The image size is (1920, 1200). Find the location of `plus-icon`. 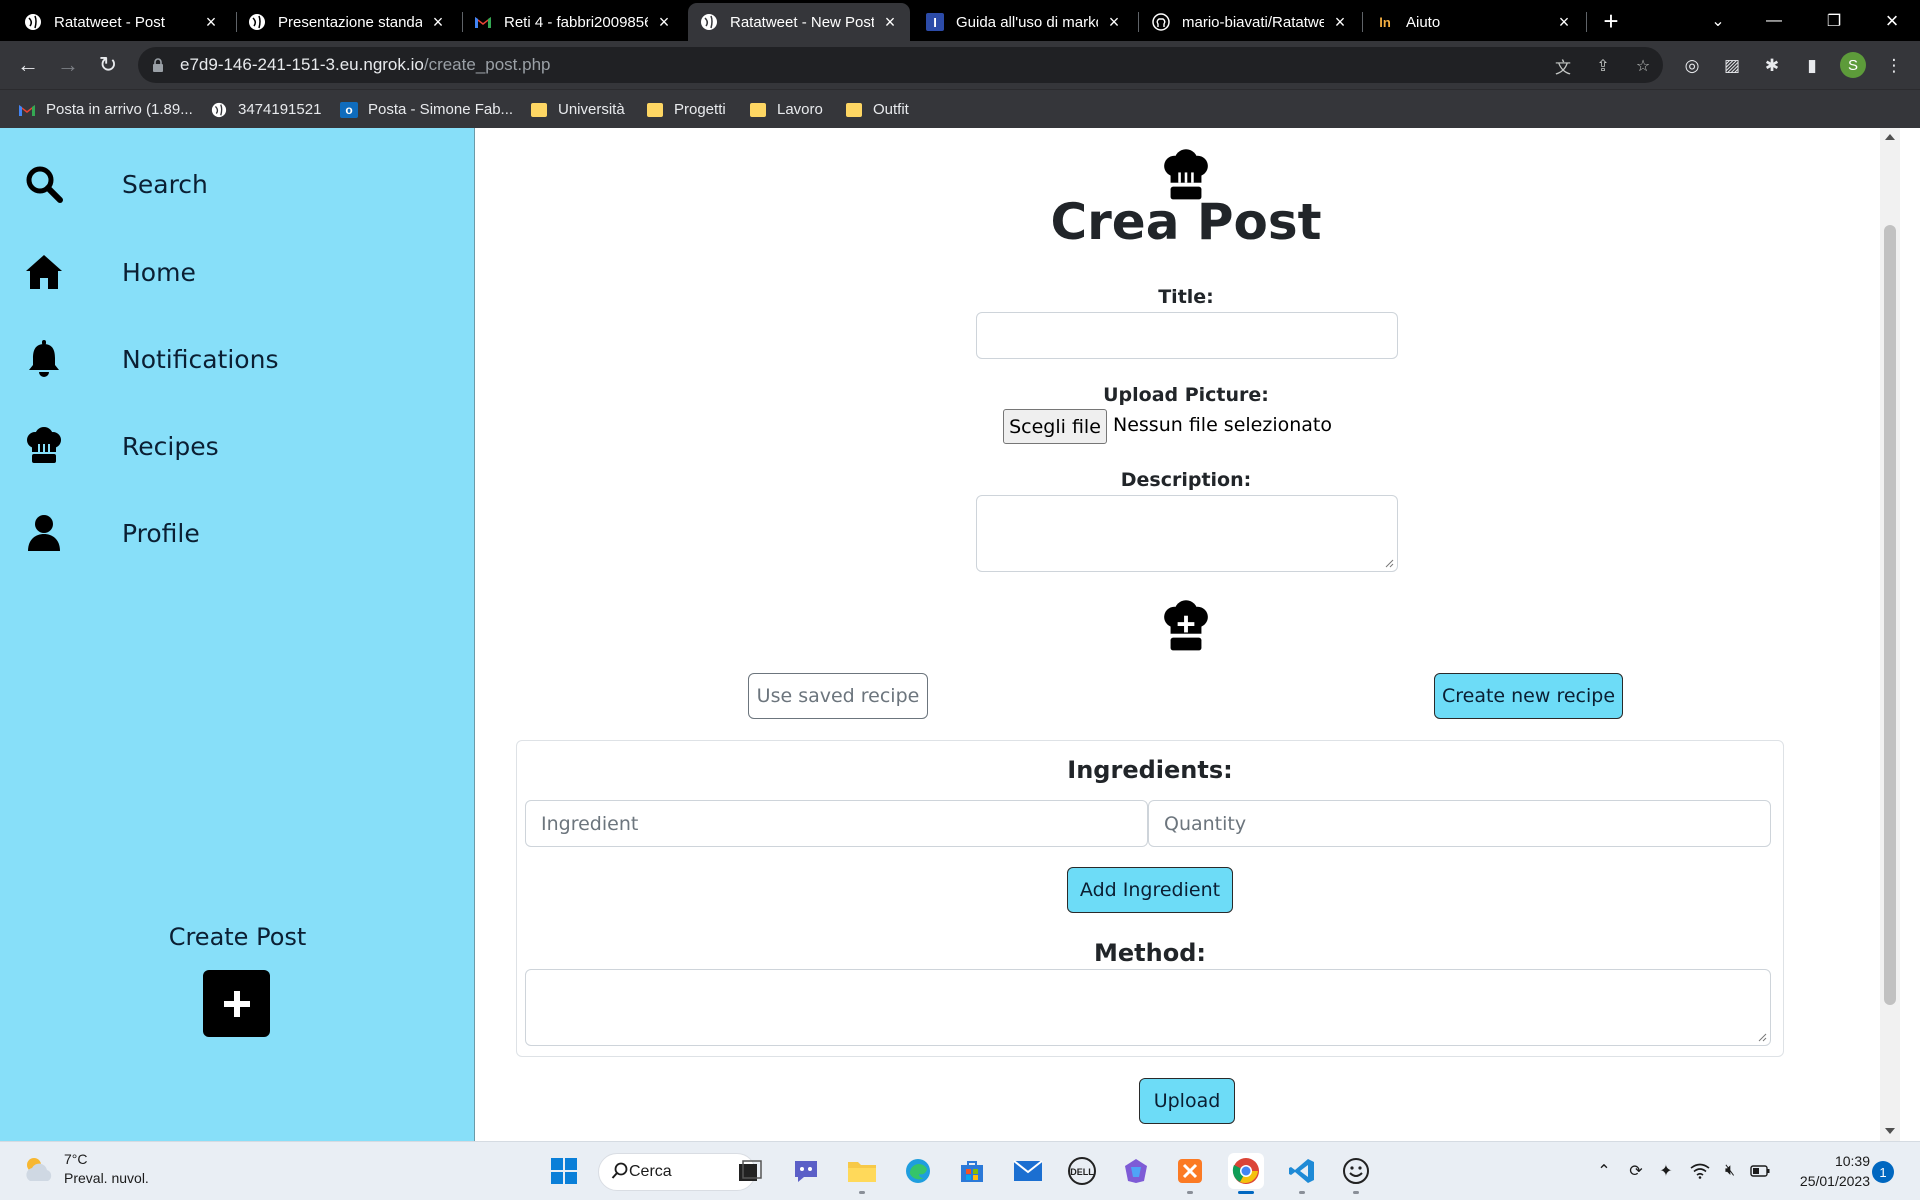

plus-icon is located at coordinates (236, 1003).